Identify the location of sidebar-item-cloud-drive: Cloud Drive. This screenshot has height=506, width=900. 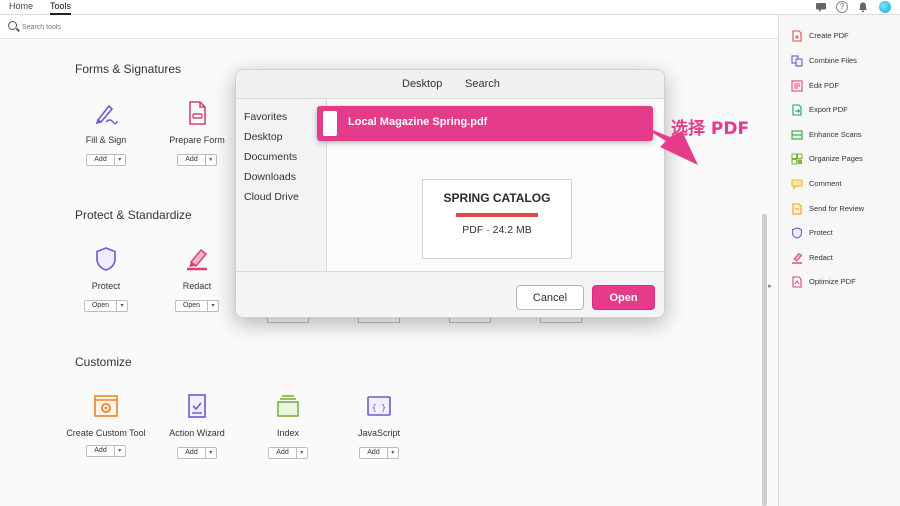
(271, 197).